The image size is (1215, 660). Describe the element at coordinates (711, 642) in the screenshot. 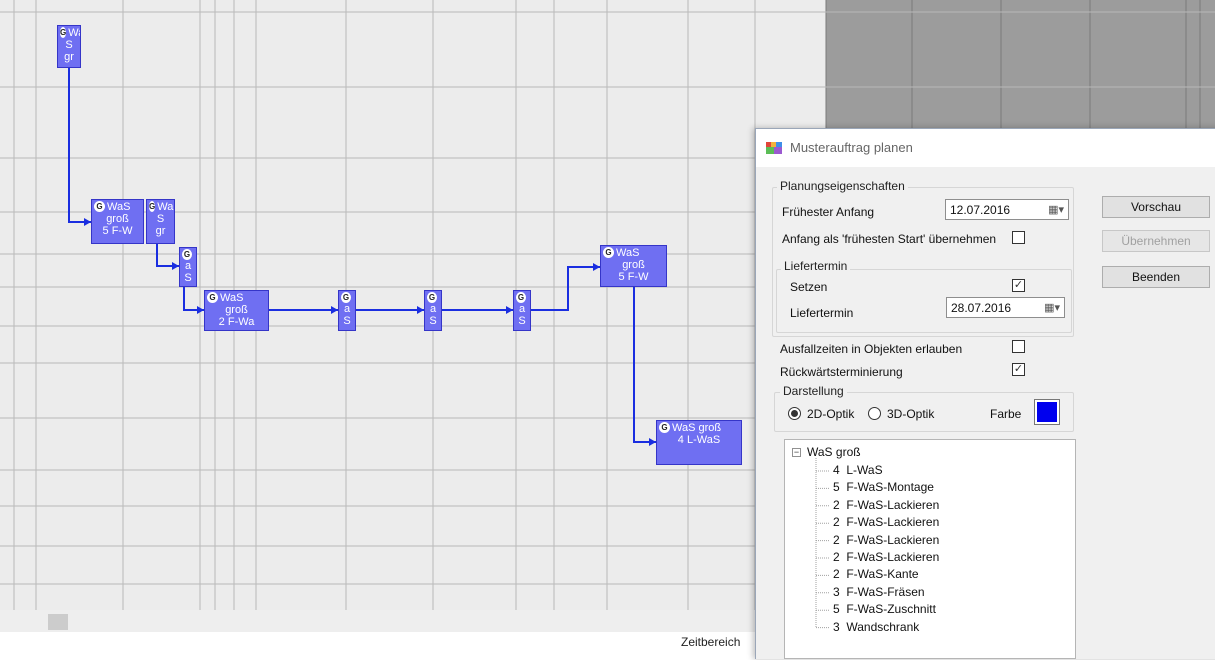

I see `time-range-label: Zeitbereich` at that location.